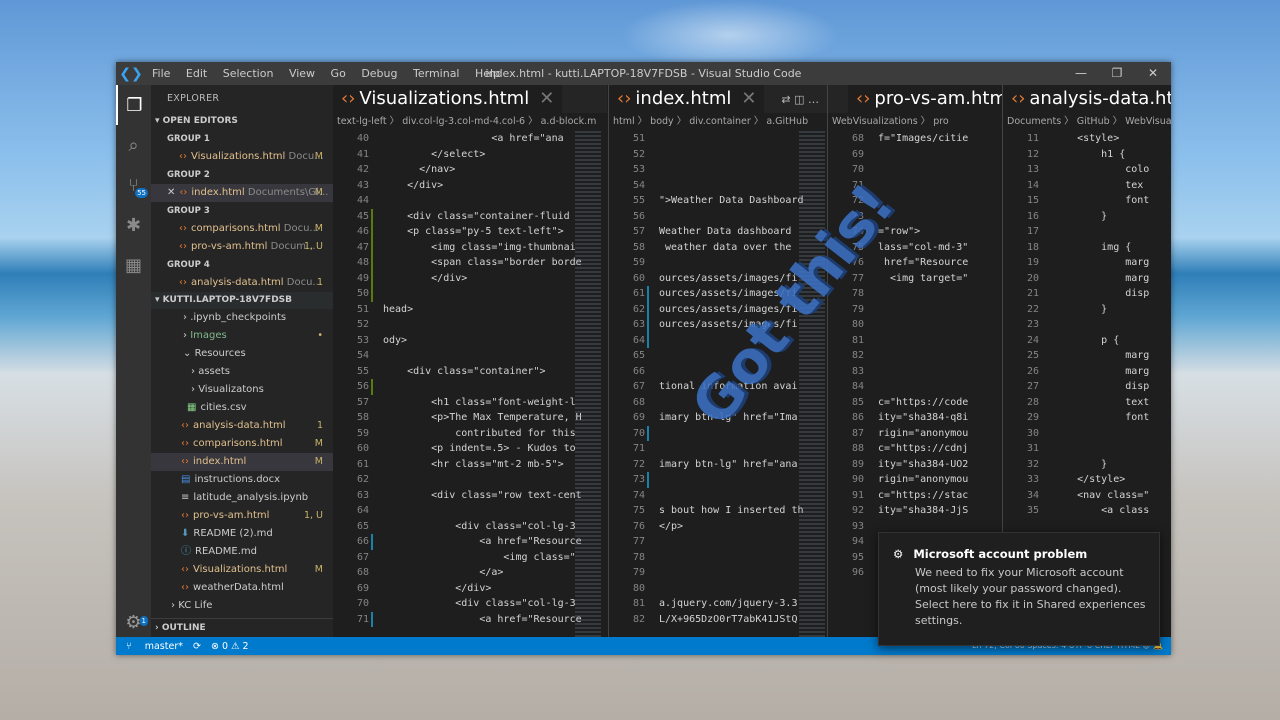  I want to click on code-line: 32 }, so click(1087, 465).